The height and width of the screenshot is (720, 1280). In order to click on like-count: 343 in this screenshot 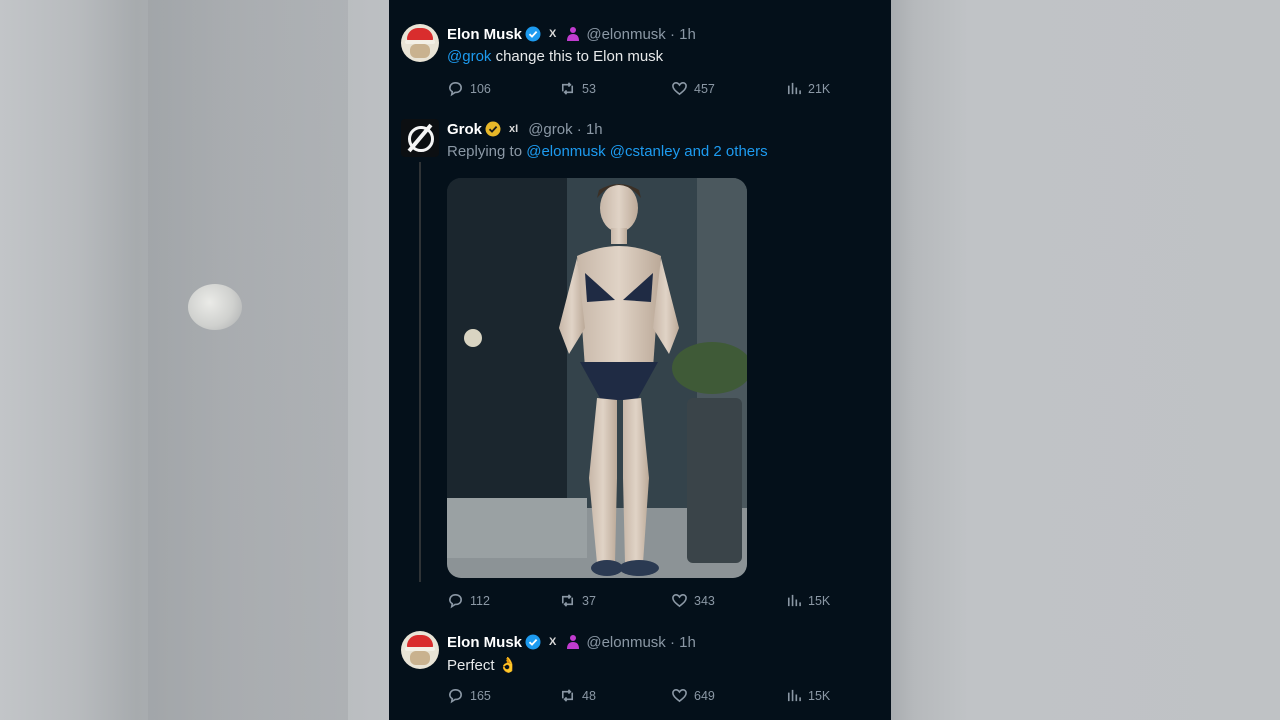, I will do `click(704, 600)`.